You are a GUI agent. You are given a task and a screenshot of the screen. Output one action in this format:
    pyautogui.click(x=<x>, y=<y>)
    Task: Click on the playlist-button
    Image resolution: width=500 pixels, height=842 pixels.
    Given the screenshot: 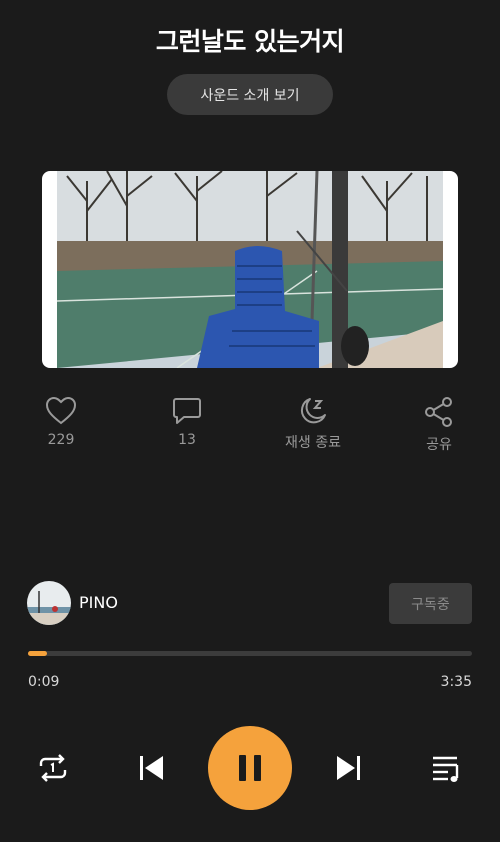 What is the action you would take?
    pyautogui.click(x=446, y=768)
    